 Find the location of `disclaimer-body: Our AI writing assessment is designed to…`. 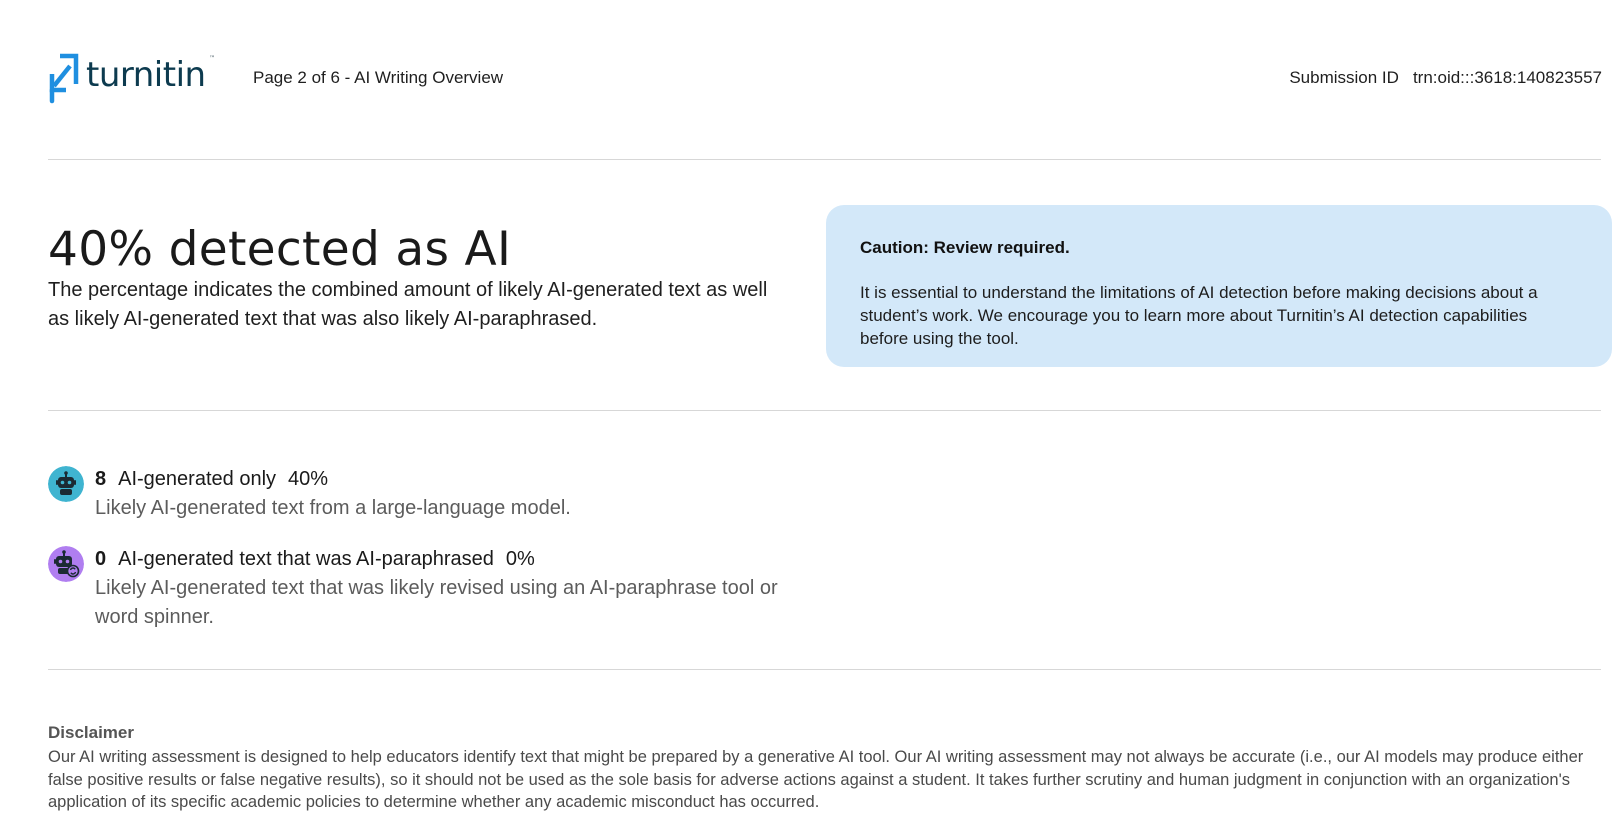

disclaimer-body: Our AI writing assessment is designed to… is located at coordinates (816, 779).